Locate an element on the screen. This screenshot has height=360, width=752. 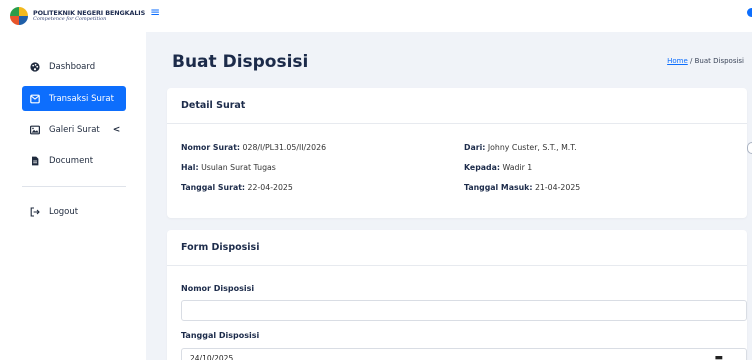
card-title: Form Disposisi is located at coordinates (457, 248).